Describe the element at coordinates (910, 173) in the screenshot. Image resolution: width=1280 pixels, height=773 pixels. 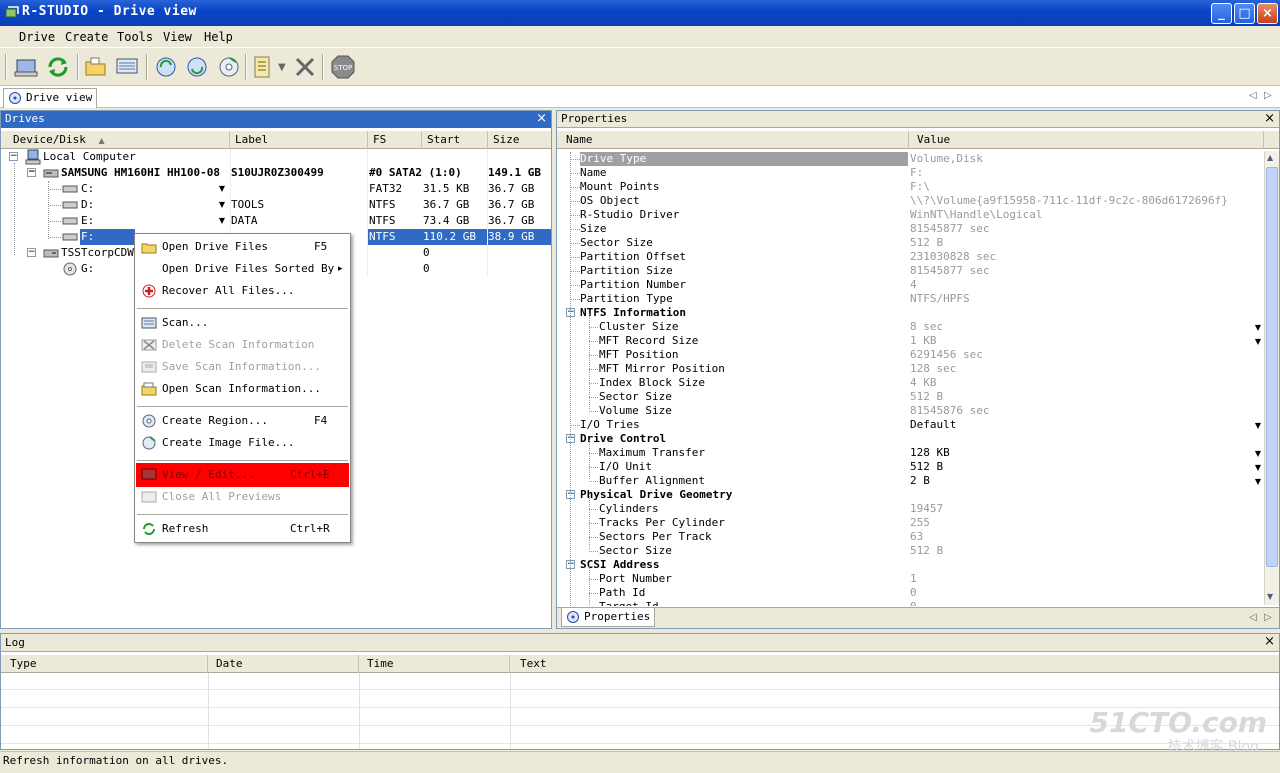
I see `property-row: Name F:` at that location.